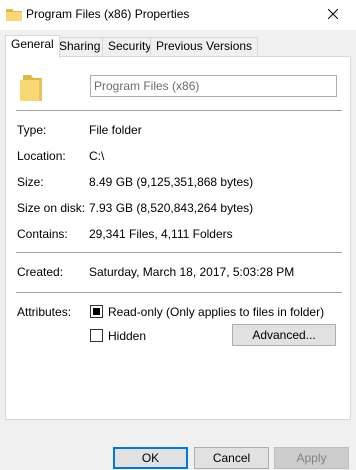  I want to click on type-value: File folder, so click(115, 130).